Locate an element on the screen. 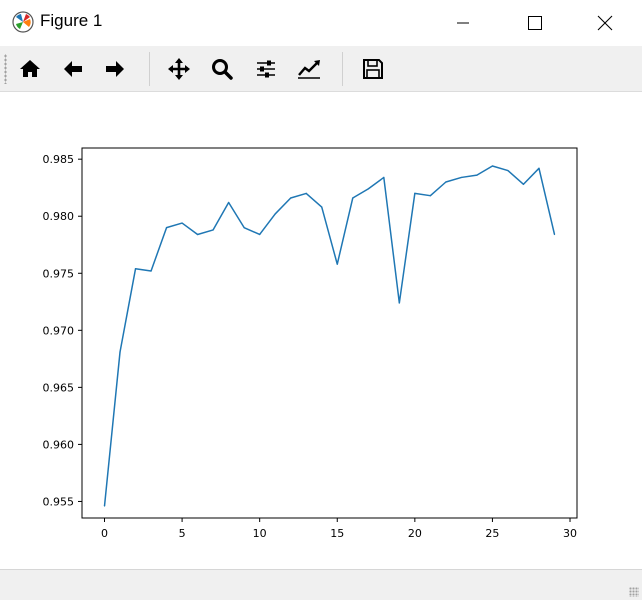 The height and width of the screenshot is (600, 642). close-button is located at coordinates (605, 23).